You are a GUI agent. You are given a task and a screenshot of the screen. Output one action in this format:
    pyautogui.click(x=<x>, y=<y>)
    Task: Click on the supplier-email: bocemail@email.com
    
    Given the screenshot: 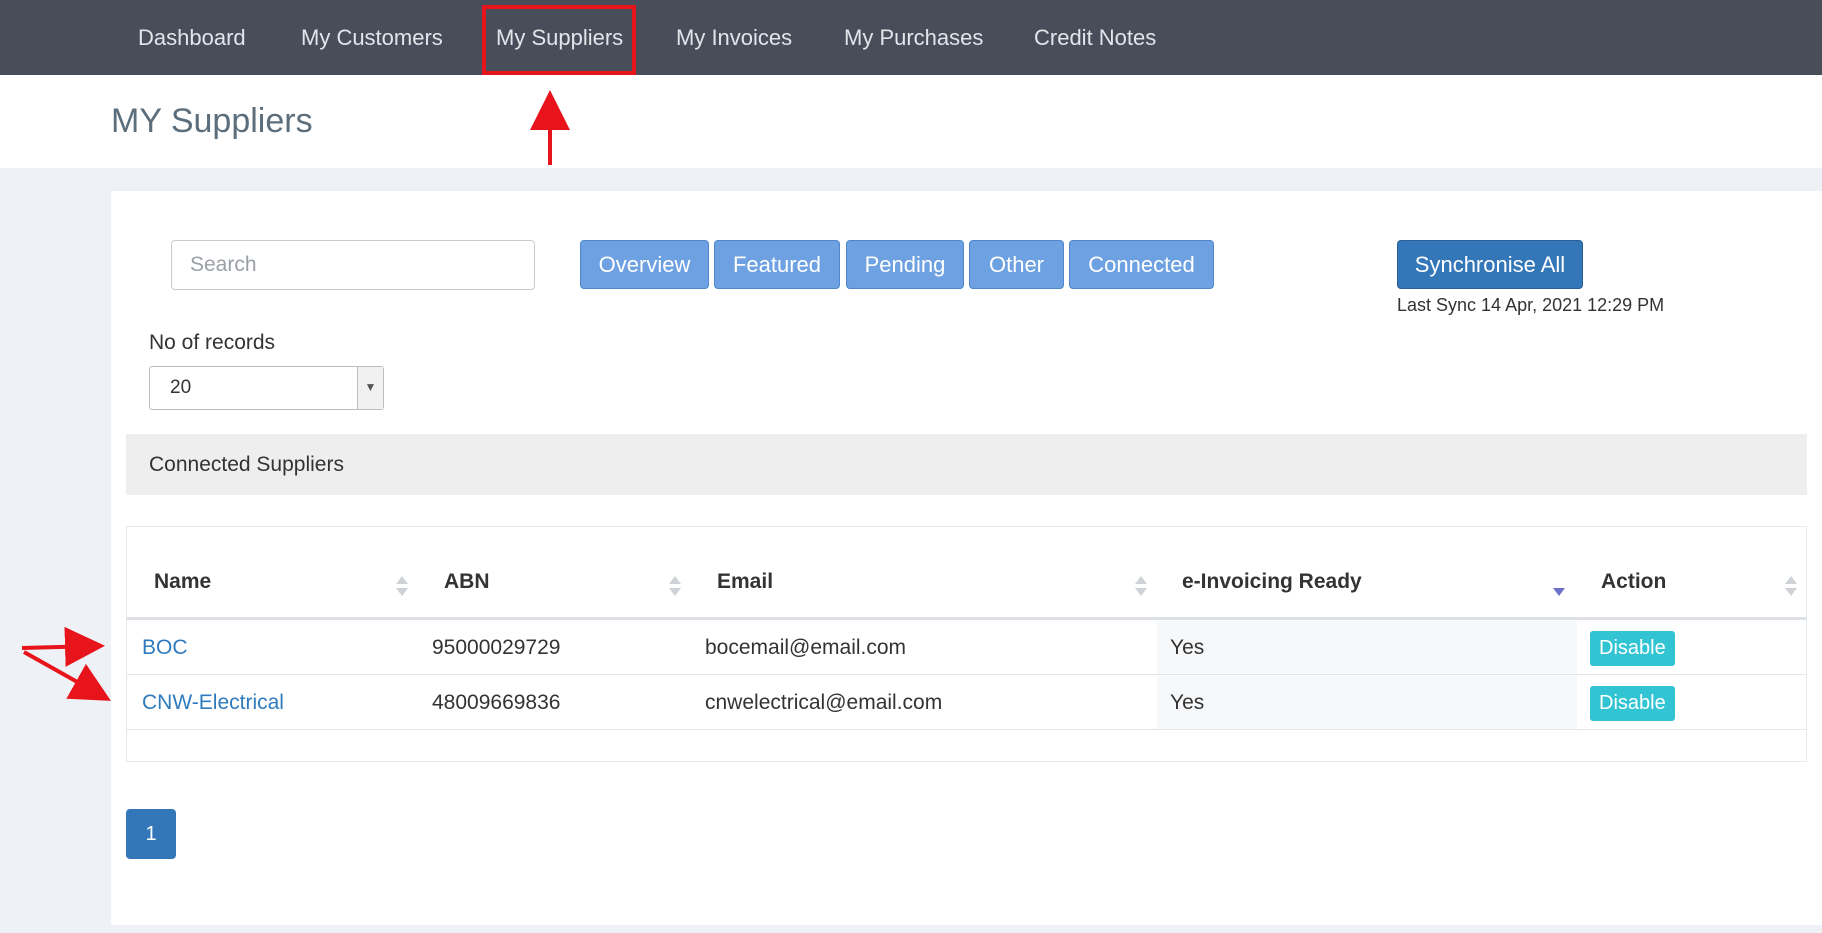 What is the action you would take?
    pyautogui.click(x=806, y=647)
    